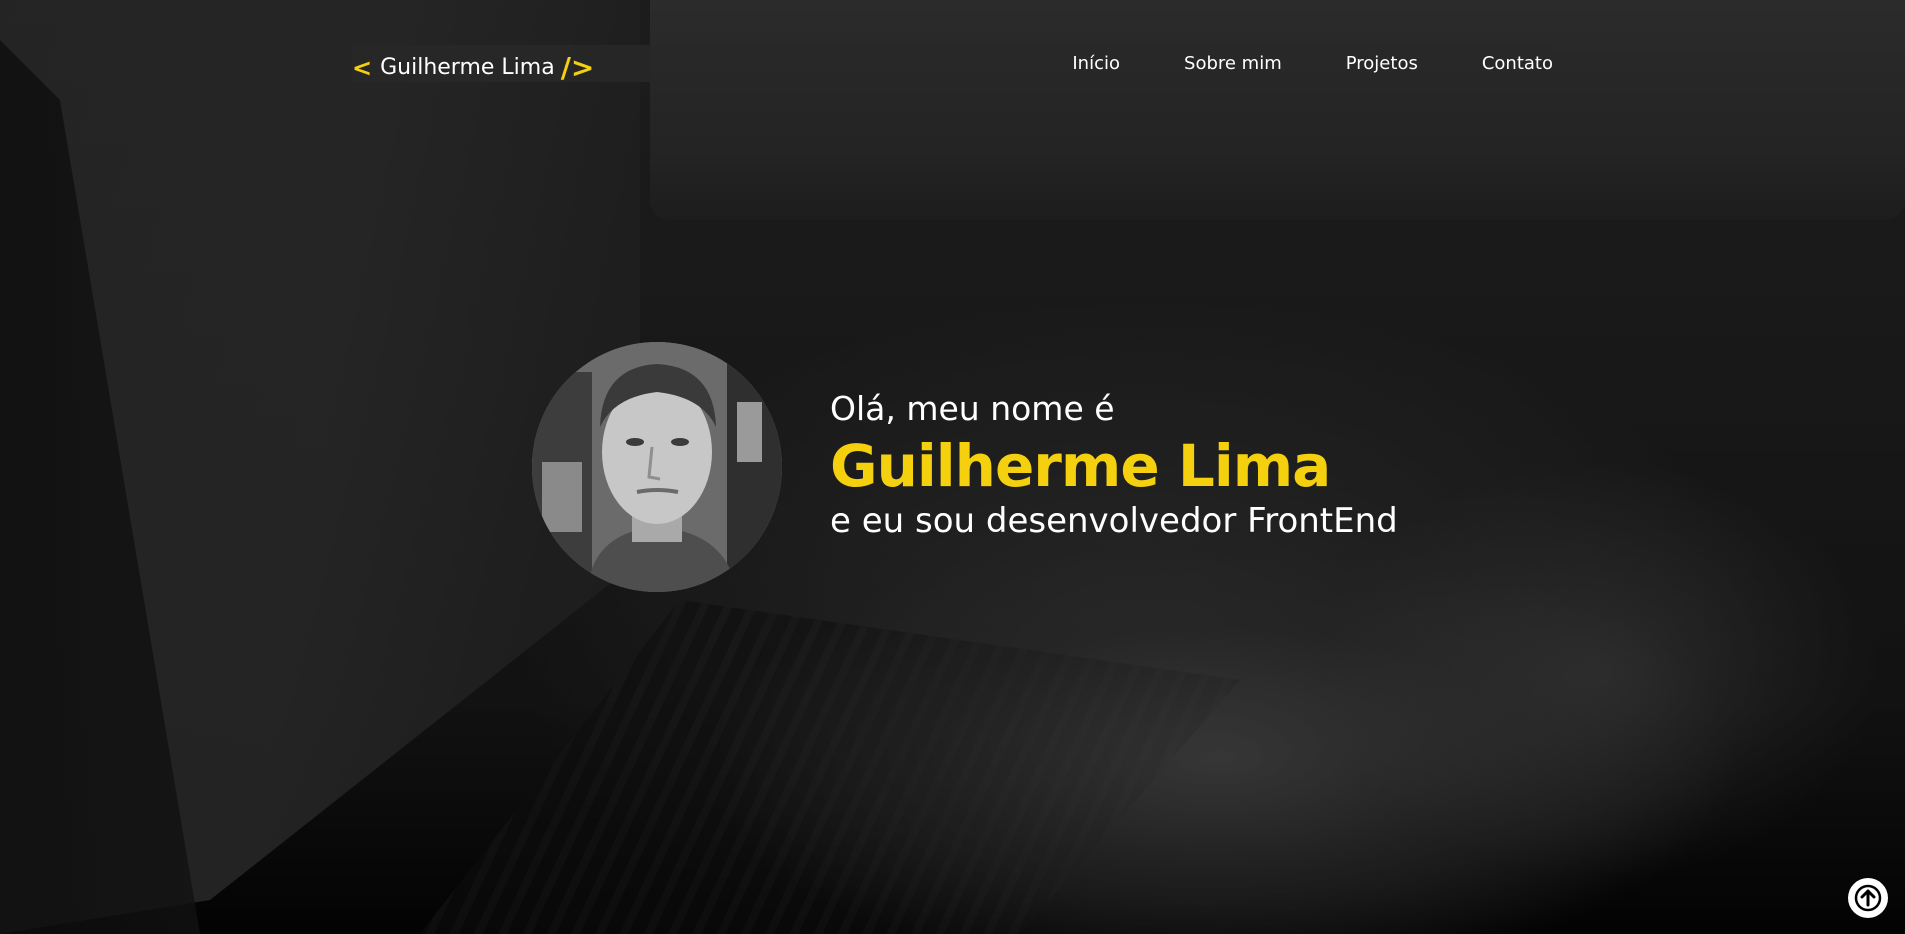 The image size is (1905, 934). What do you see at coordinates (972, 408) in the screenshot?
I see `hero-greeting: Olá, meu nome é` at bounding box center [972, 408].